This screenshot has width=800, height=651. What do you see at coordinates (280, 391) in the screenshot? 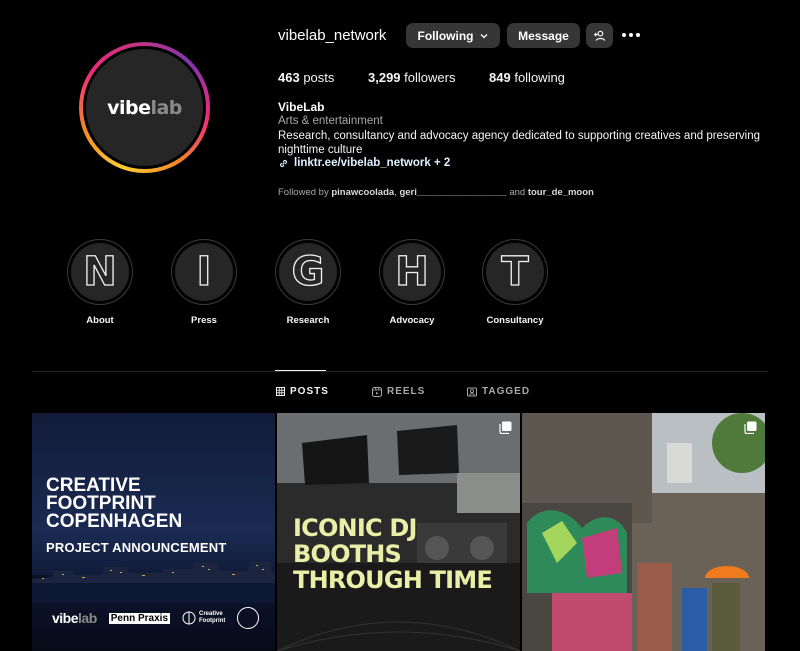
I see `grid-icon` at bounding box center [280, 391].